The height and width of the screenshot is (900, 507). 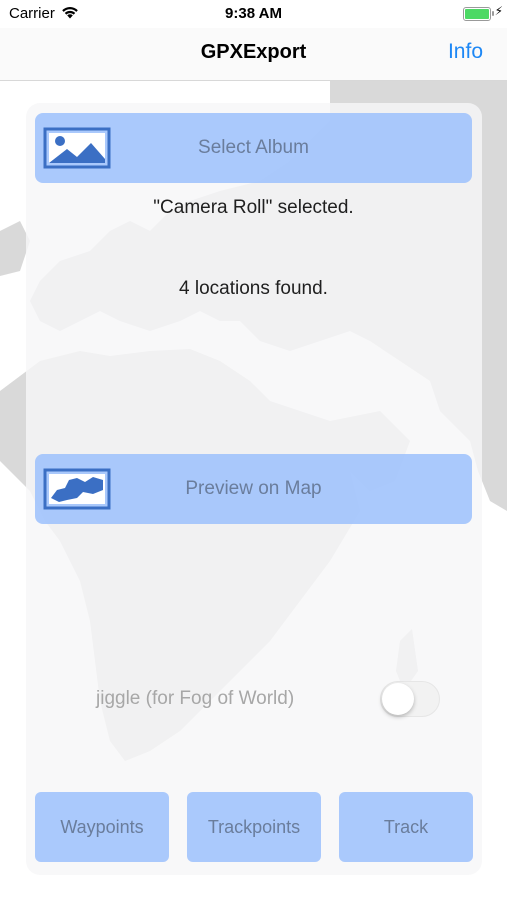 I want to click on trackpoints-label: Trackpoints, so click(x=254, y=827).